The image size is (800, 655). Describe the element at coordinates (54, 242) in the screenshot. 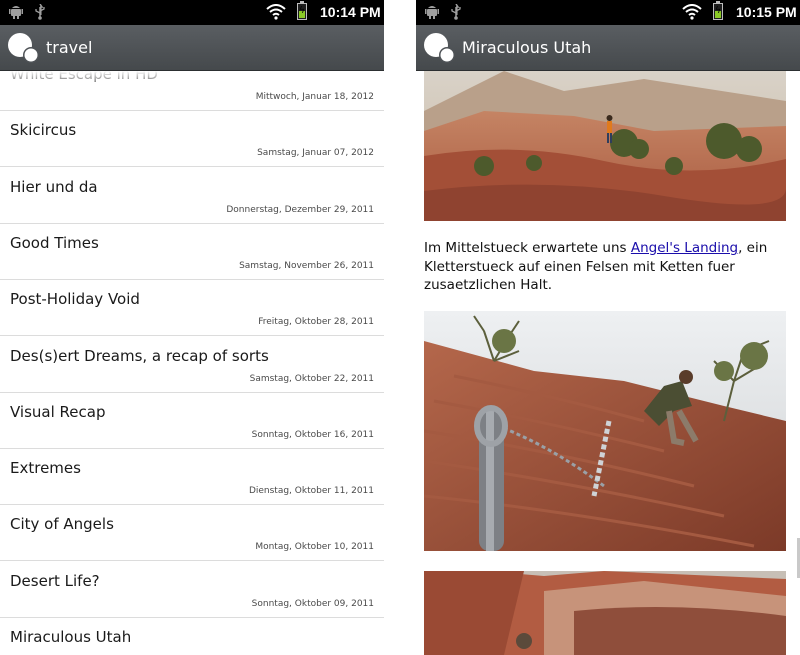

I see `post-title: Good Times` at that location.